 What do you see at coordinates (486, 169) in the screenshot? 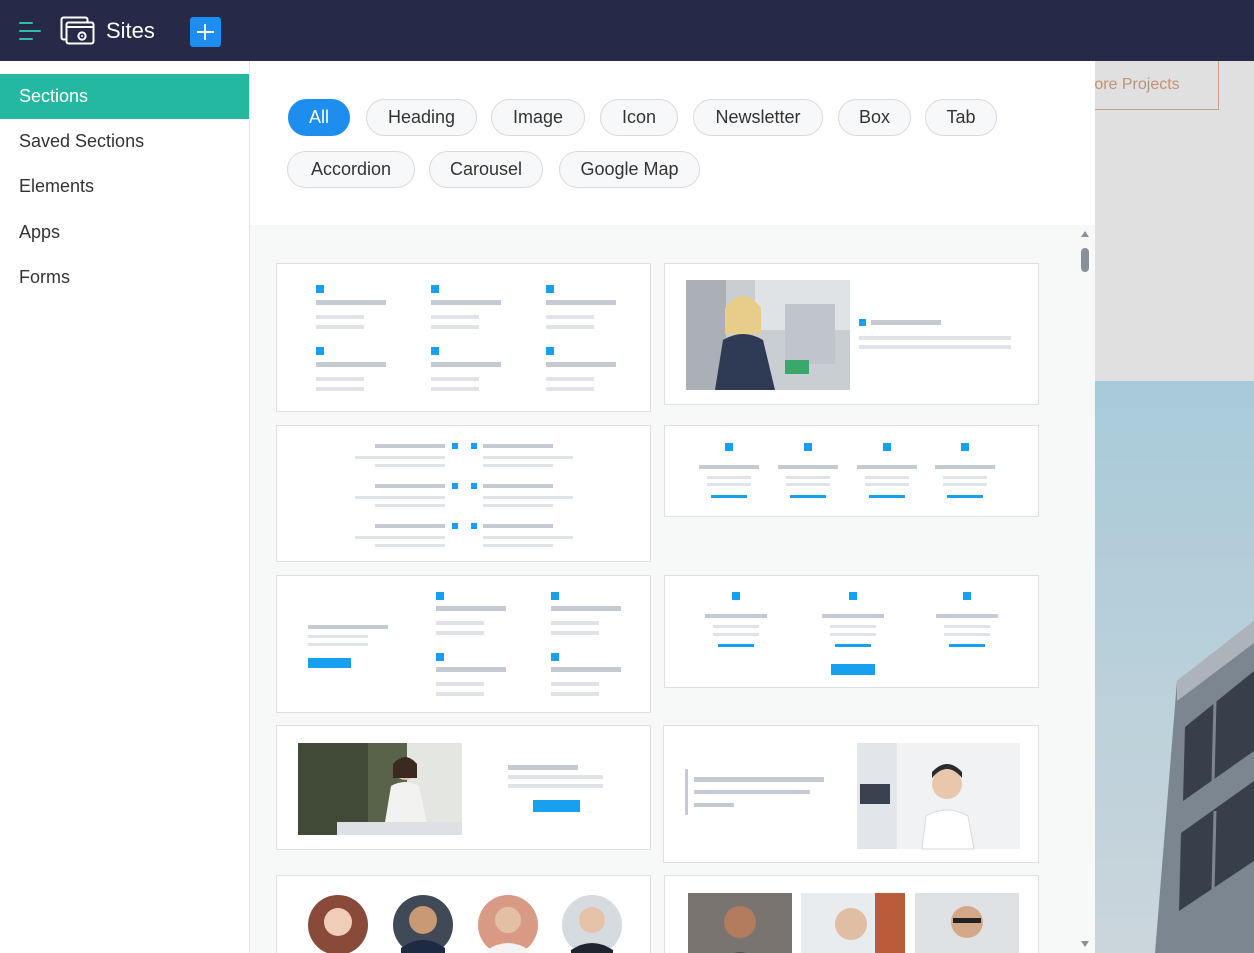
I see `filter-chip-carousel: Carousel` at bounding box center [486, 169].